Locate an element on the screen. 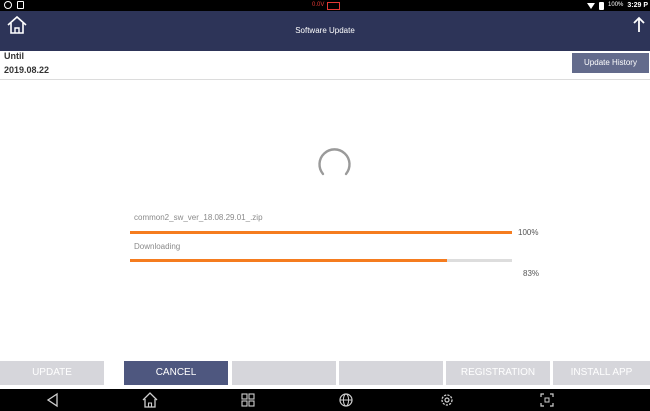 The height and width of the screenshot is (411, 650). clock: 3:29 P is located at coordinates (637, 5).